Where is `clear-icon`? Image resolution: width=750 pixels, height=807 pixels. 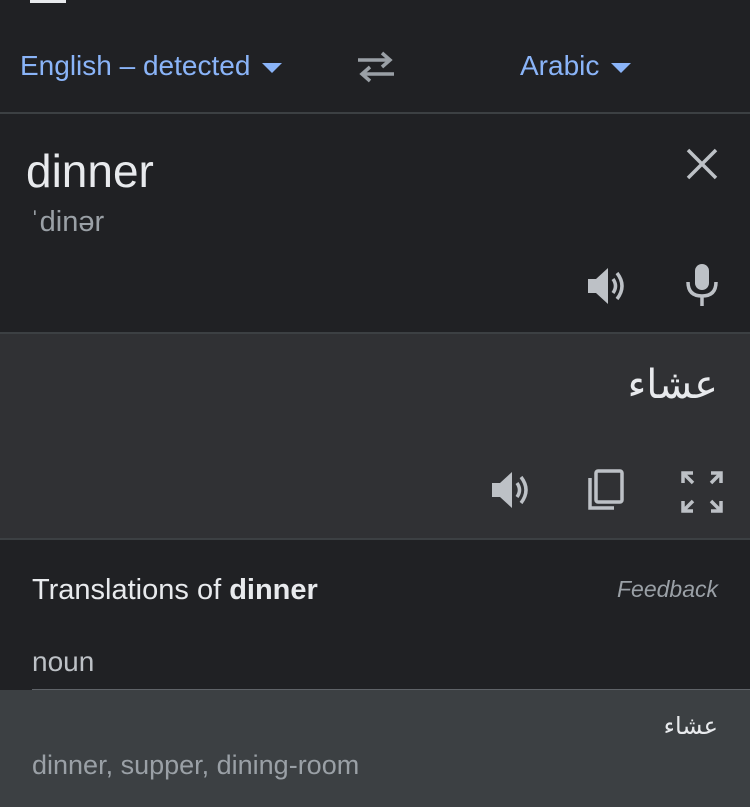 clear-icon is located at coordinates (702, 164).